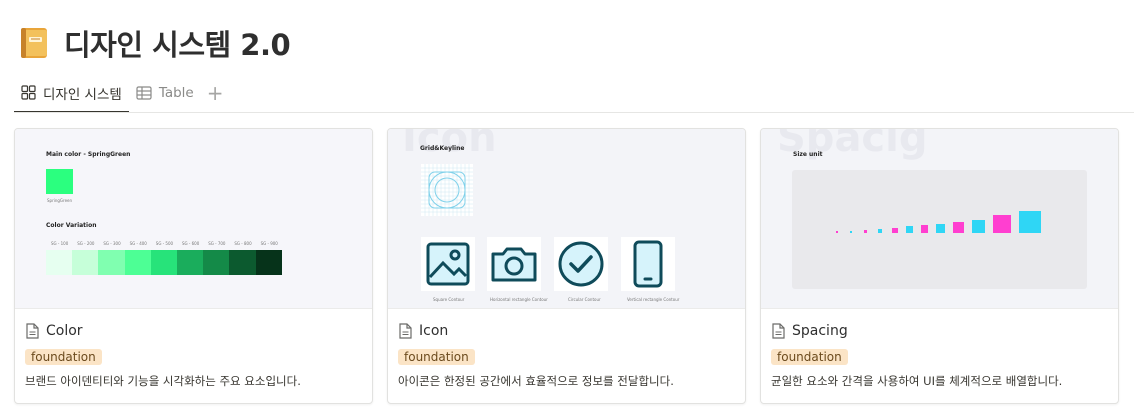 The image size is (1134, 417). Describe the element at coordinates (60, 243) in the screenshot. I see `variation-step-label: SG - 100` at that location.